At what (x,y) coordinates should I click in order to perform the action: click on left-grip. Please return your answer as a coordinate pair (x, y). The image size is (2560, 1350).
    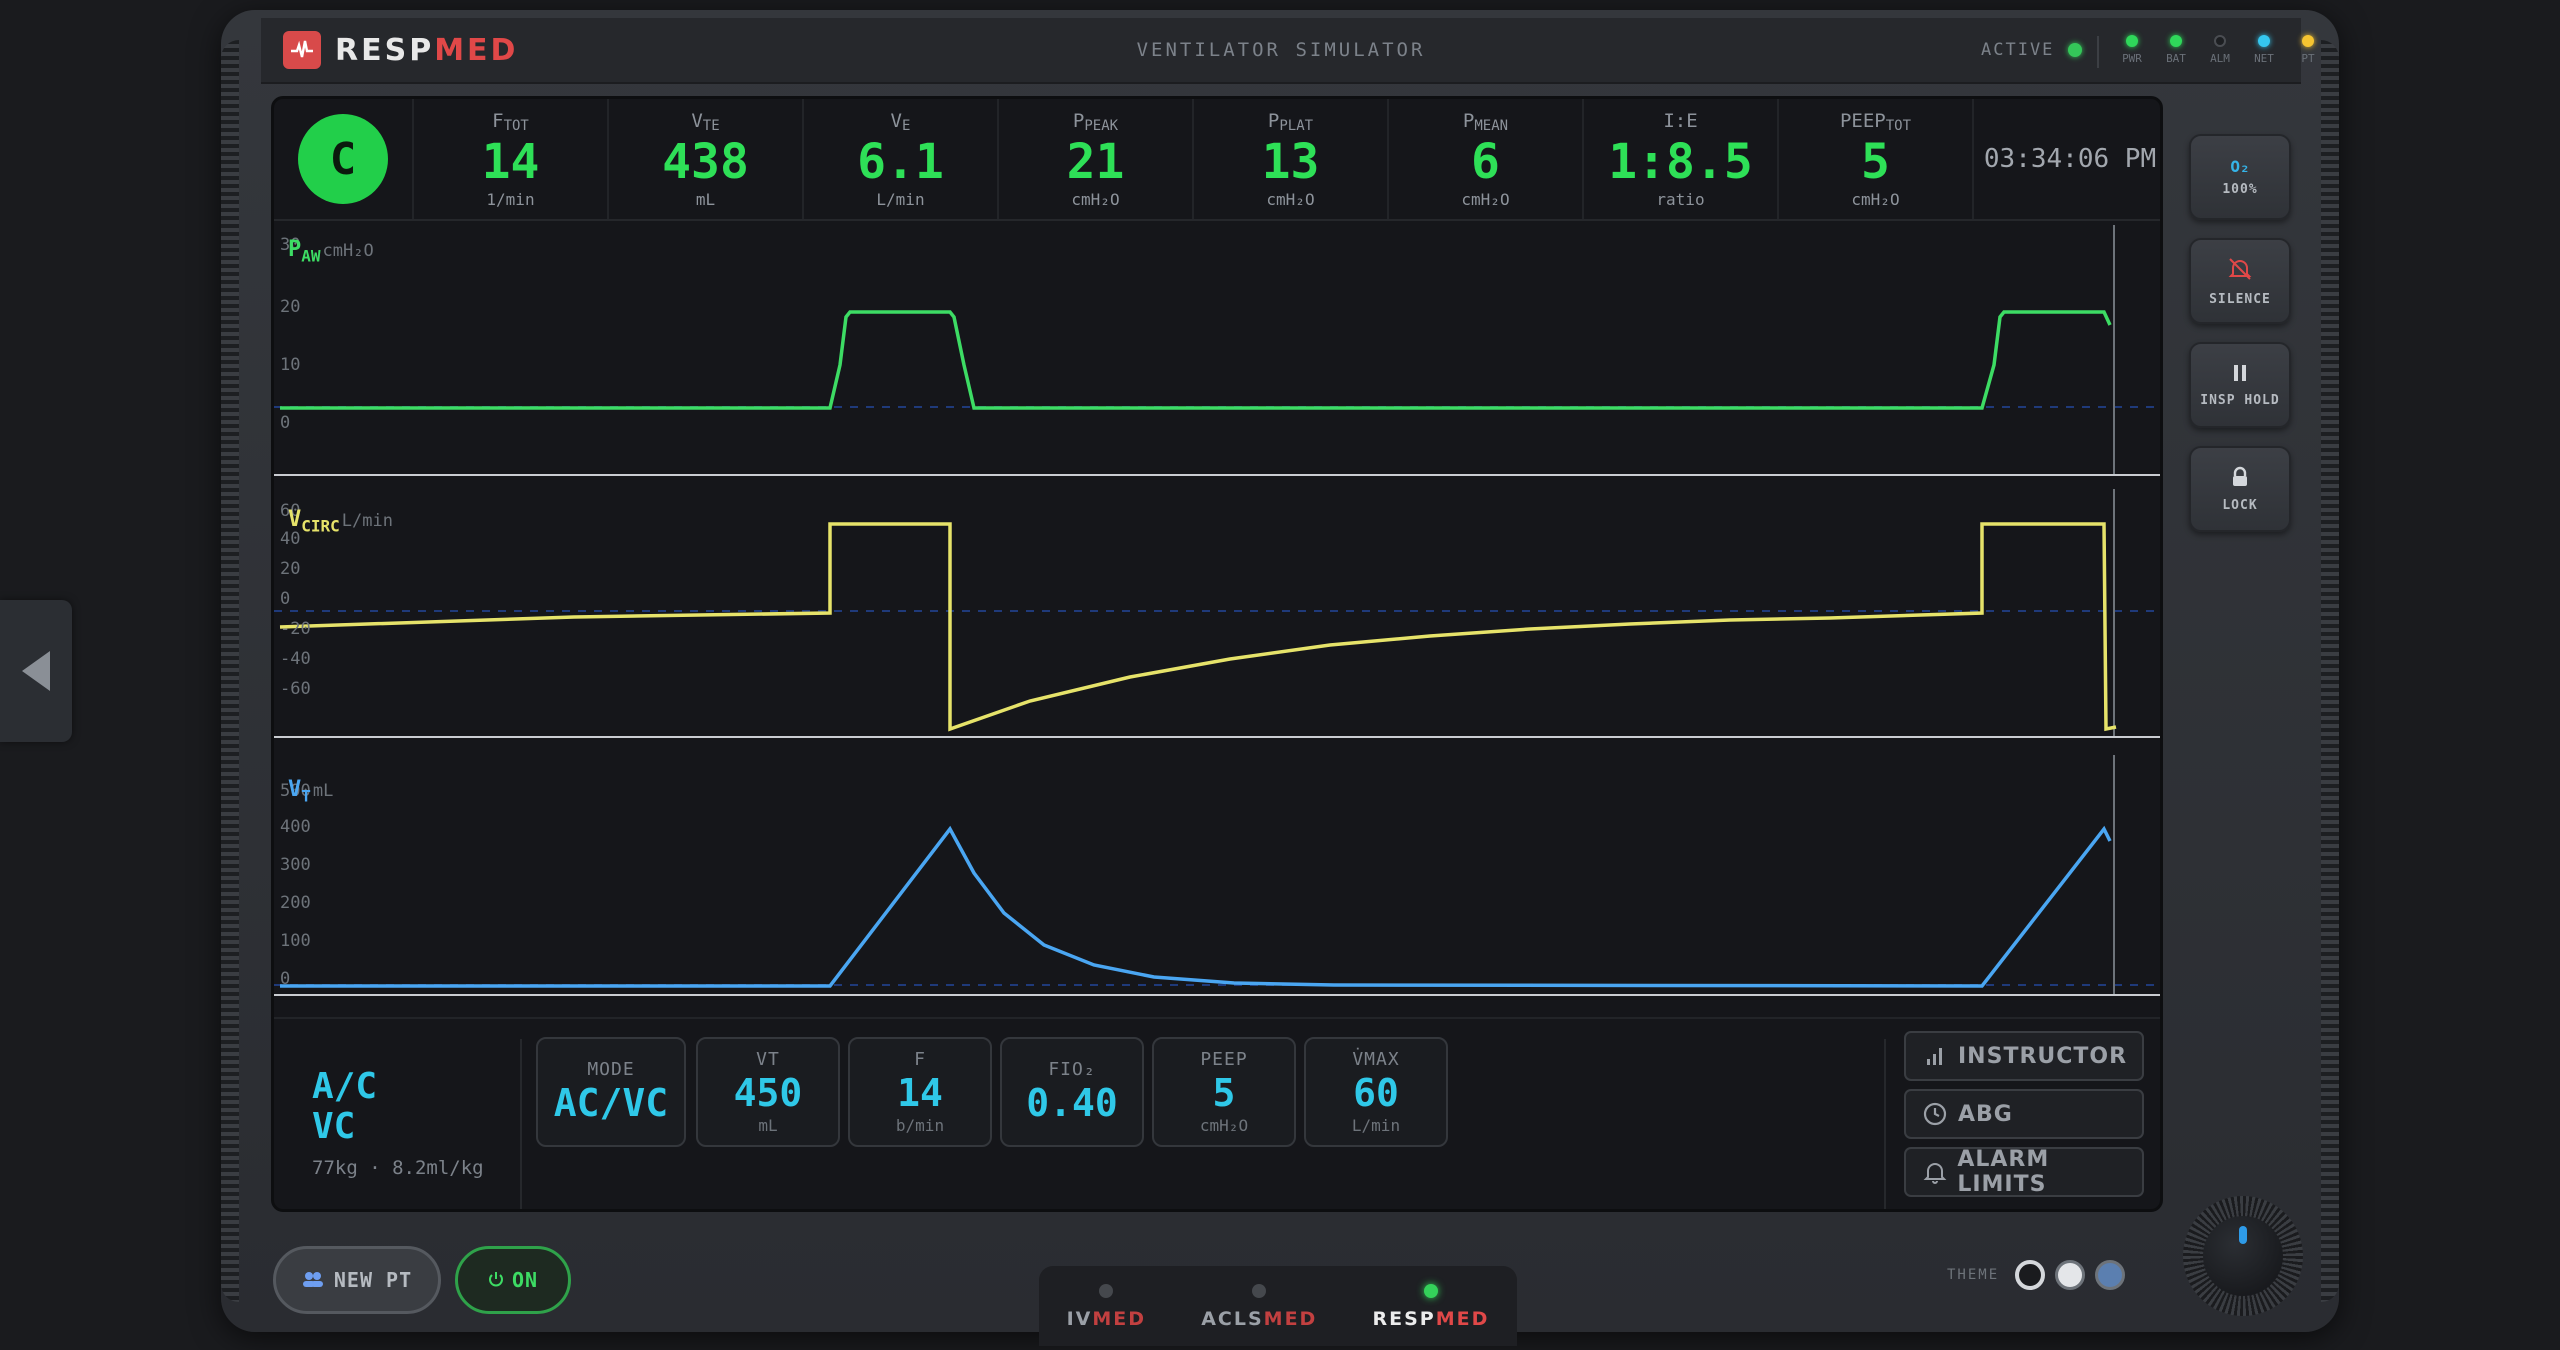
    Looking at the image, I should click on (230, 671).